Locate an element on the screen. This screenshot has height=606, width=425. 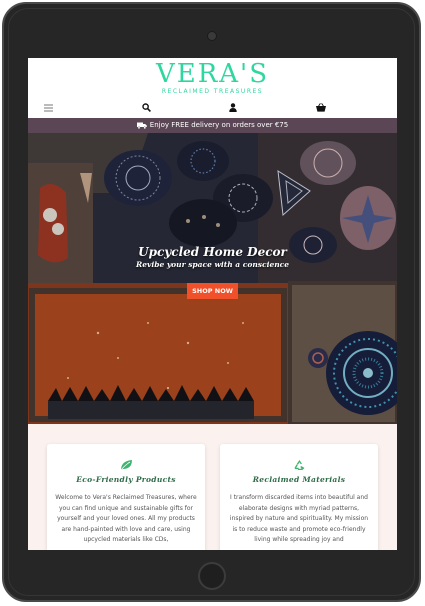
account-icon is located at coordinates (233, 107).